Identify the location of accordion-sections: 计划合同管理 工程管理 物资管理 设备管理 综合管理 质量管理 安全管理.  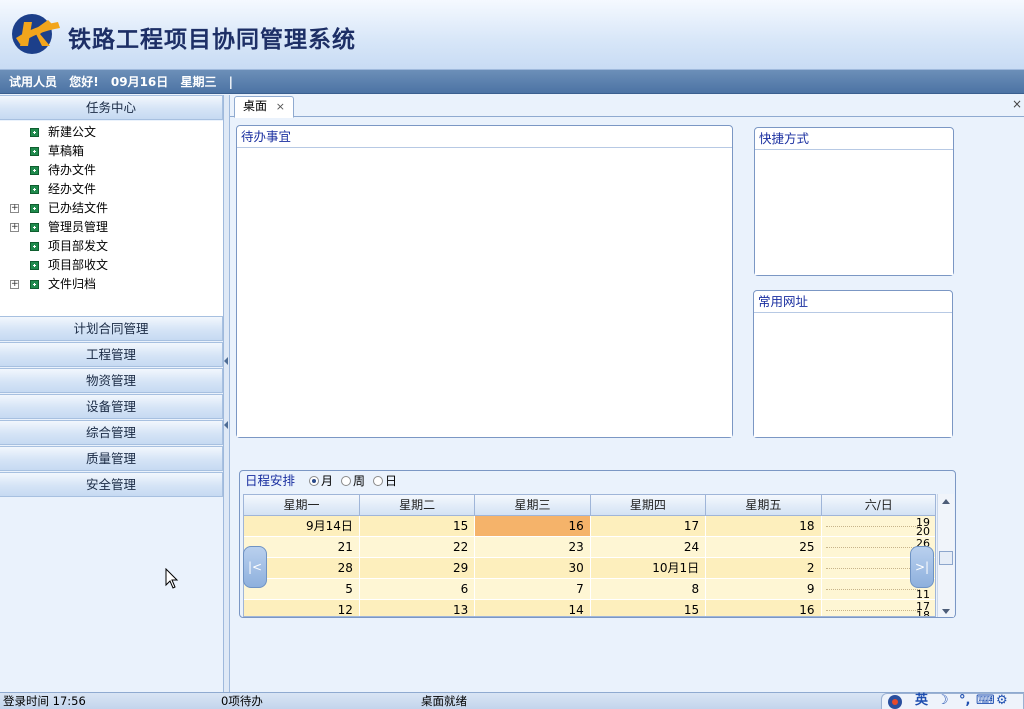
(111, 407).